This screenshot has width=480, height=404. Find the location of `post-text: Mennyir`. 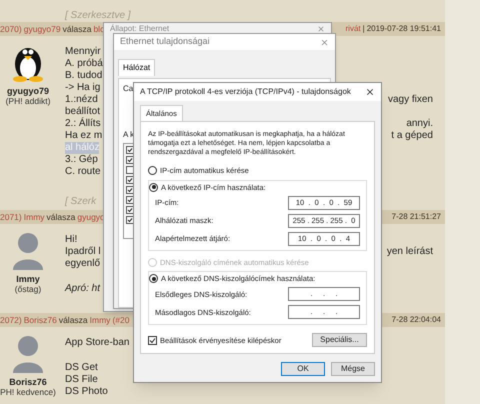

post-text: Mennyir is located at coordinates (83, 52).